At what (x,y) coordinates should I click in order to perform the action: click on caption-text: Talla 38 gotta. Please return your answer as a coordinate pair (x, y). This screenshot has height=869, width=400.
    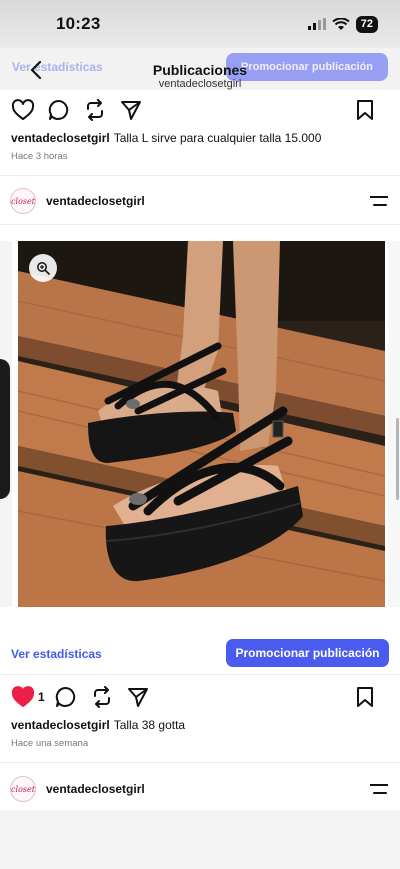
    Looking at the image, I should click on (149, 725).